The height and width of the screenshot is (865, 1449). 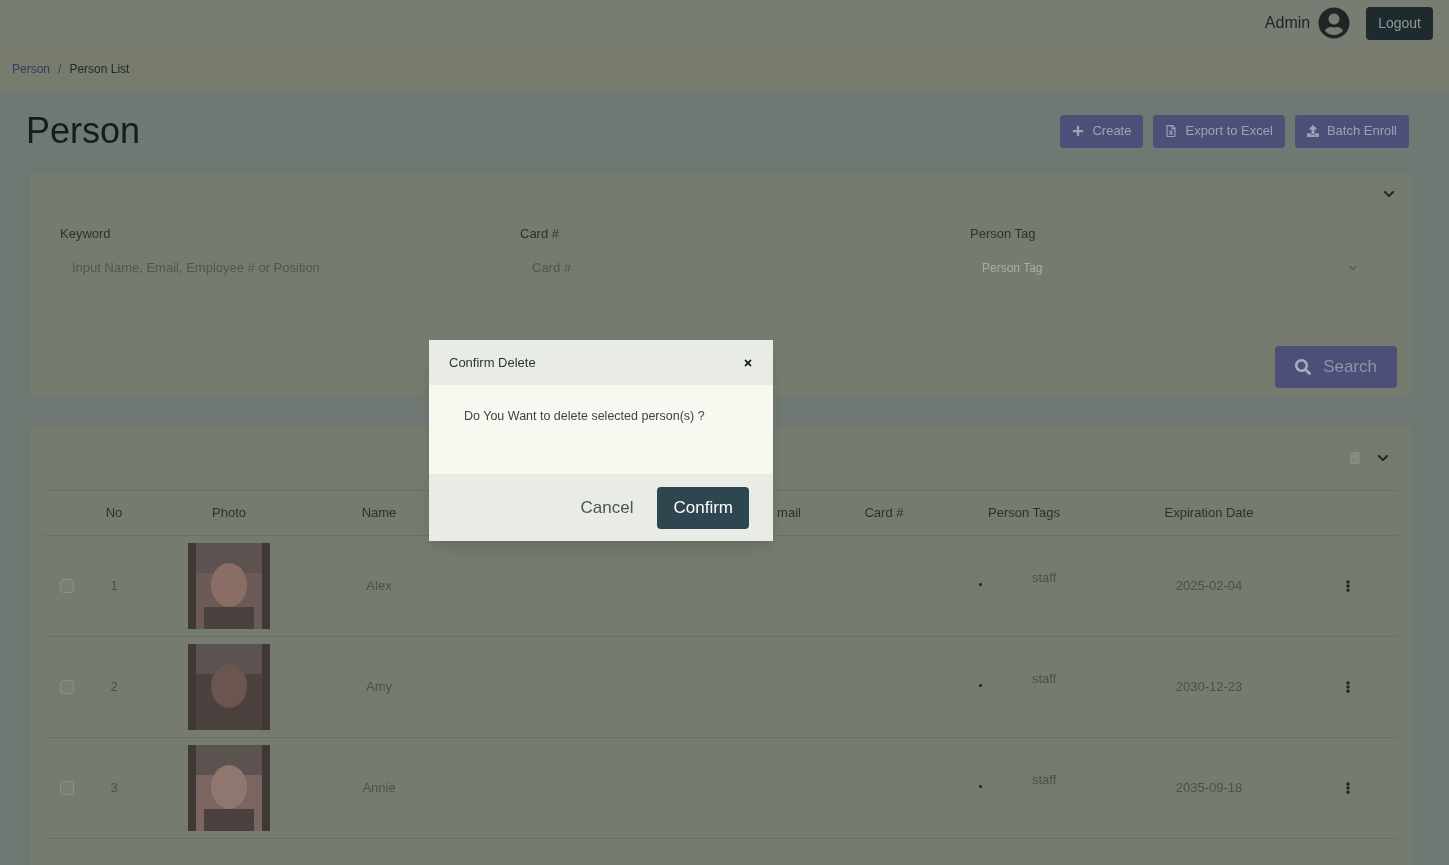 I want to click on breadcrumb-current: Person List, so click(x=99, y=69).